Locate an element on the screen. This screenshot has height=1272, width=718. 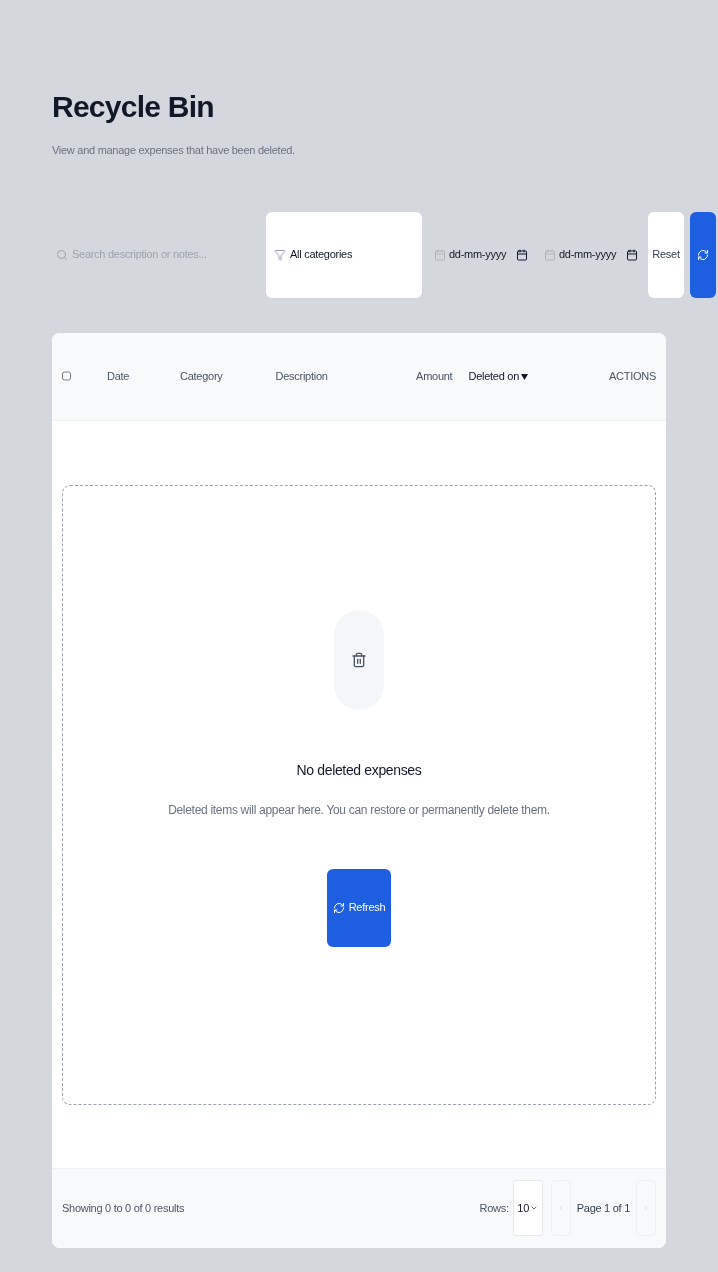
empty-state-title: No deleted expenses is located at coordinates (359, 770).